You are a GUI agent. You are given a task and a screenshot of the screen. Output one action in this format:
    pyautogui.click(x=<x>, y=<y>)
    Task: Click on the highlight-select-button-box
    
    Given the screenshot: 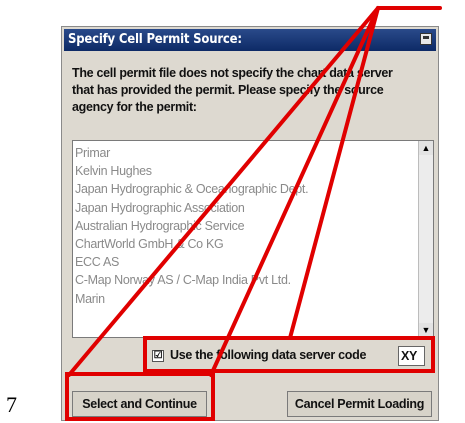 What is the action you would take?
    pyautogui.click(x=140, y=396)
    